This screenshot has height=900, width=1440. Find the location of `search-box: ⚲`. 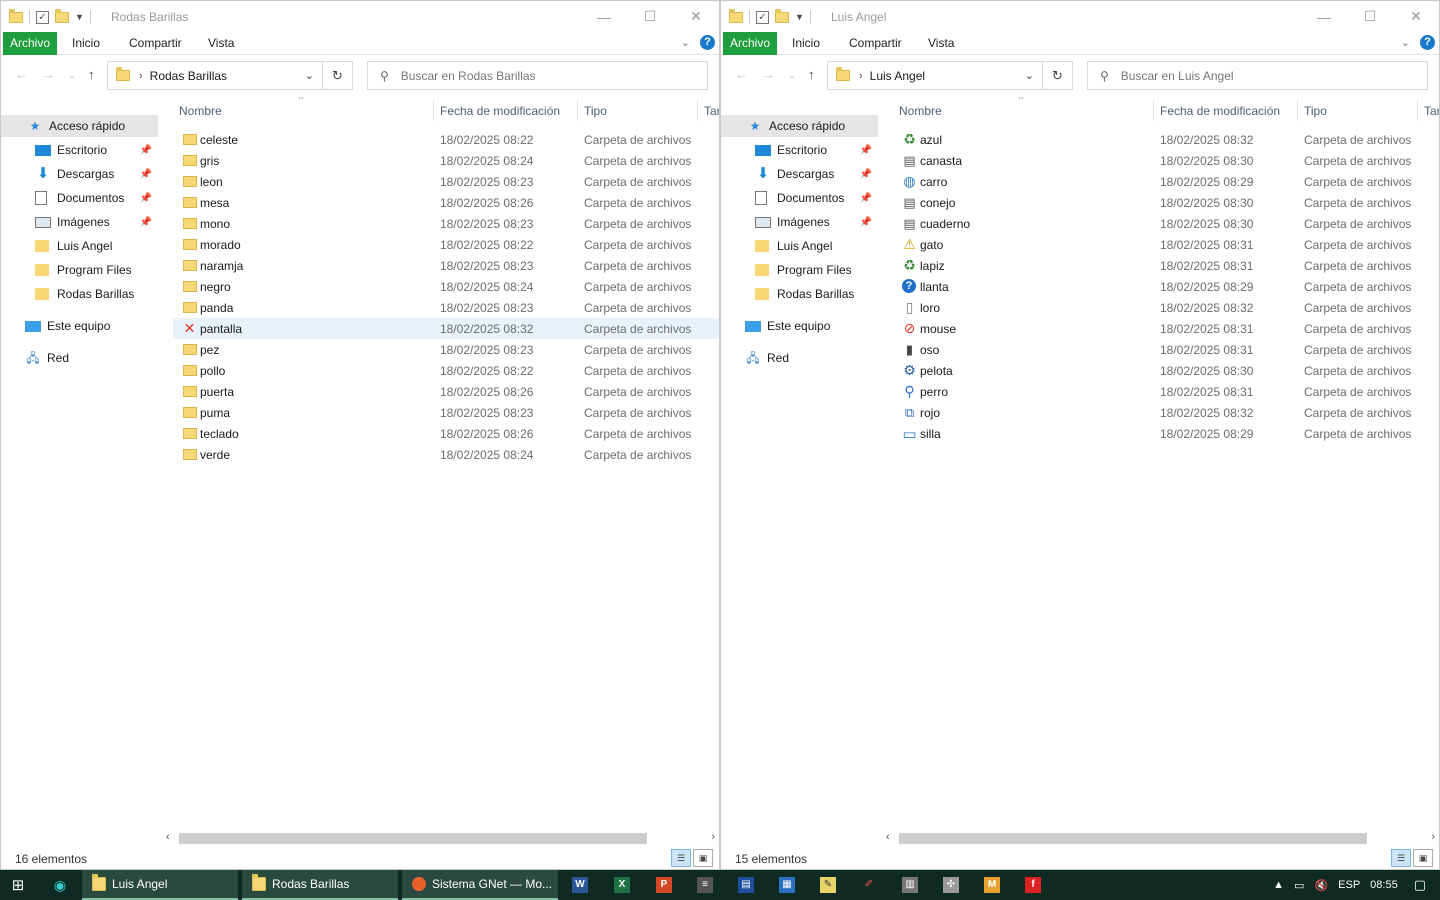

search-box: ⚲ is located at coordinates (537, 75).